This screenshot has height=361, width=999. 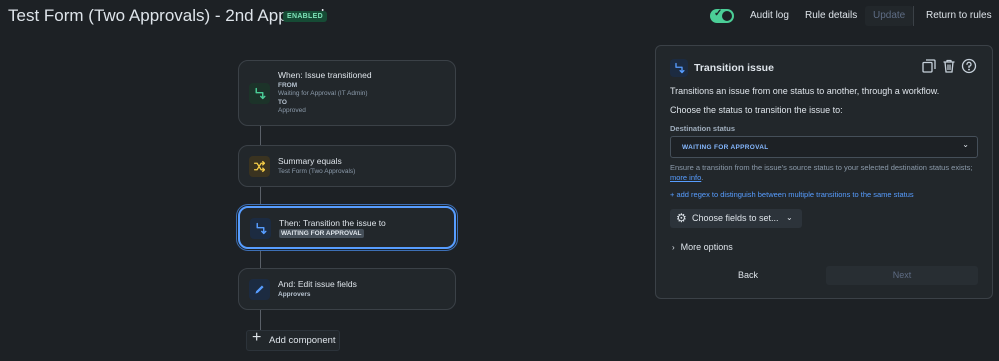 What do you see at coordinates (969, 66) in the screenshot?
I see `help-icon` at bounding box center [969, 66].